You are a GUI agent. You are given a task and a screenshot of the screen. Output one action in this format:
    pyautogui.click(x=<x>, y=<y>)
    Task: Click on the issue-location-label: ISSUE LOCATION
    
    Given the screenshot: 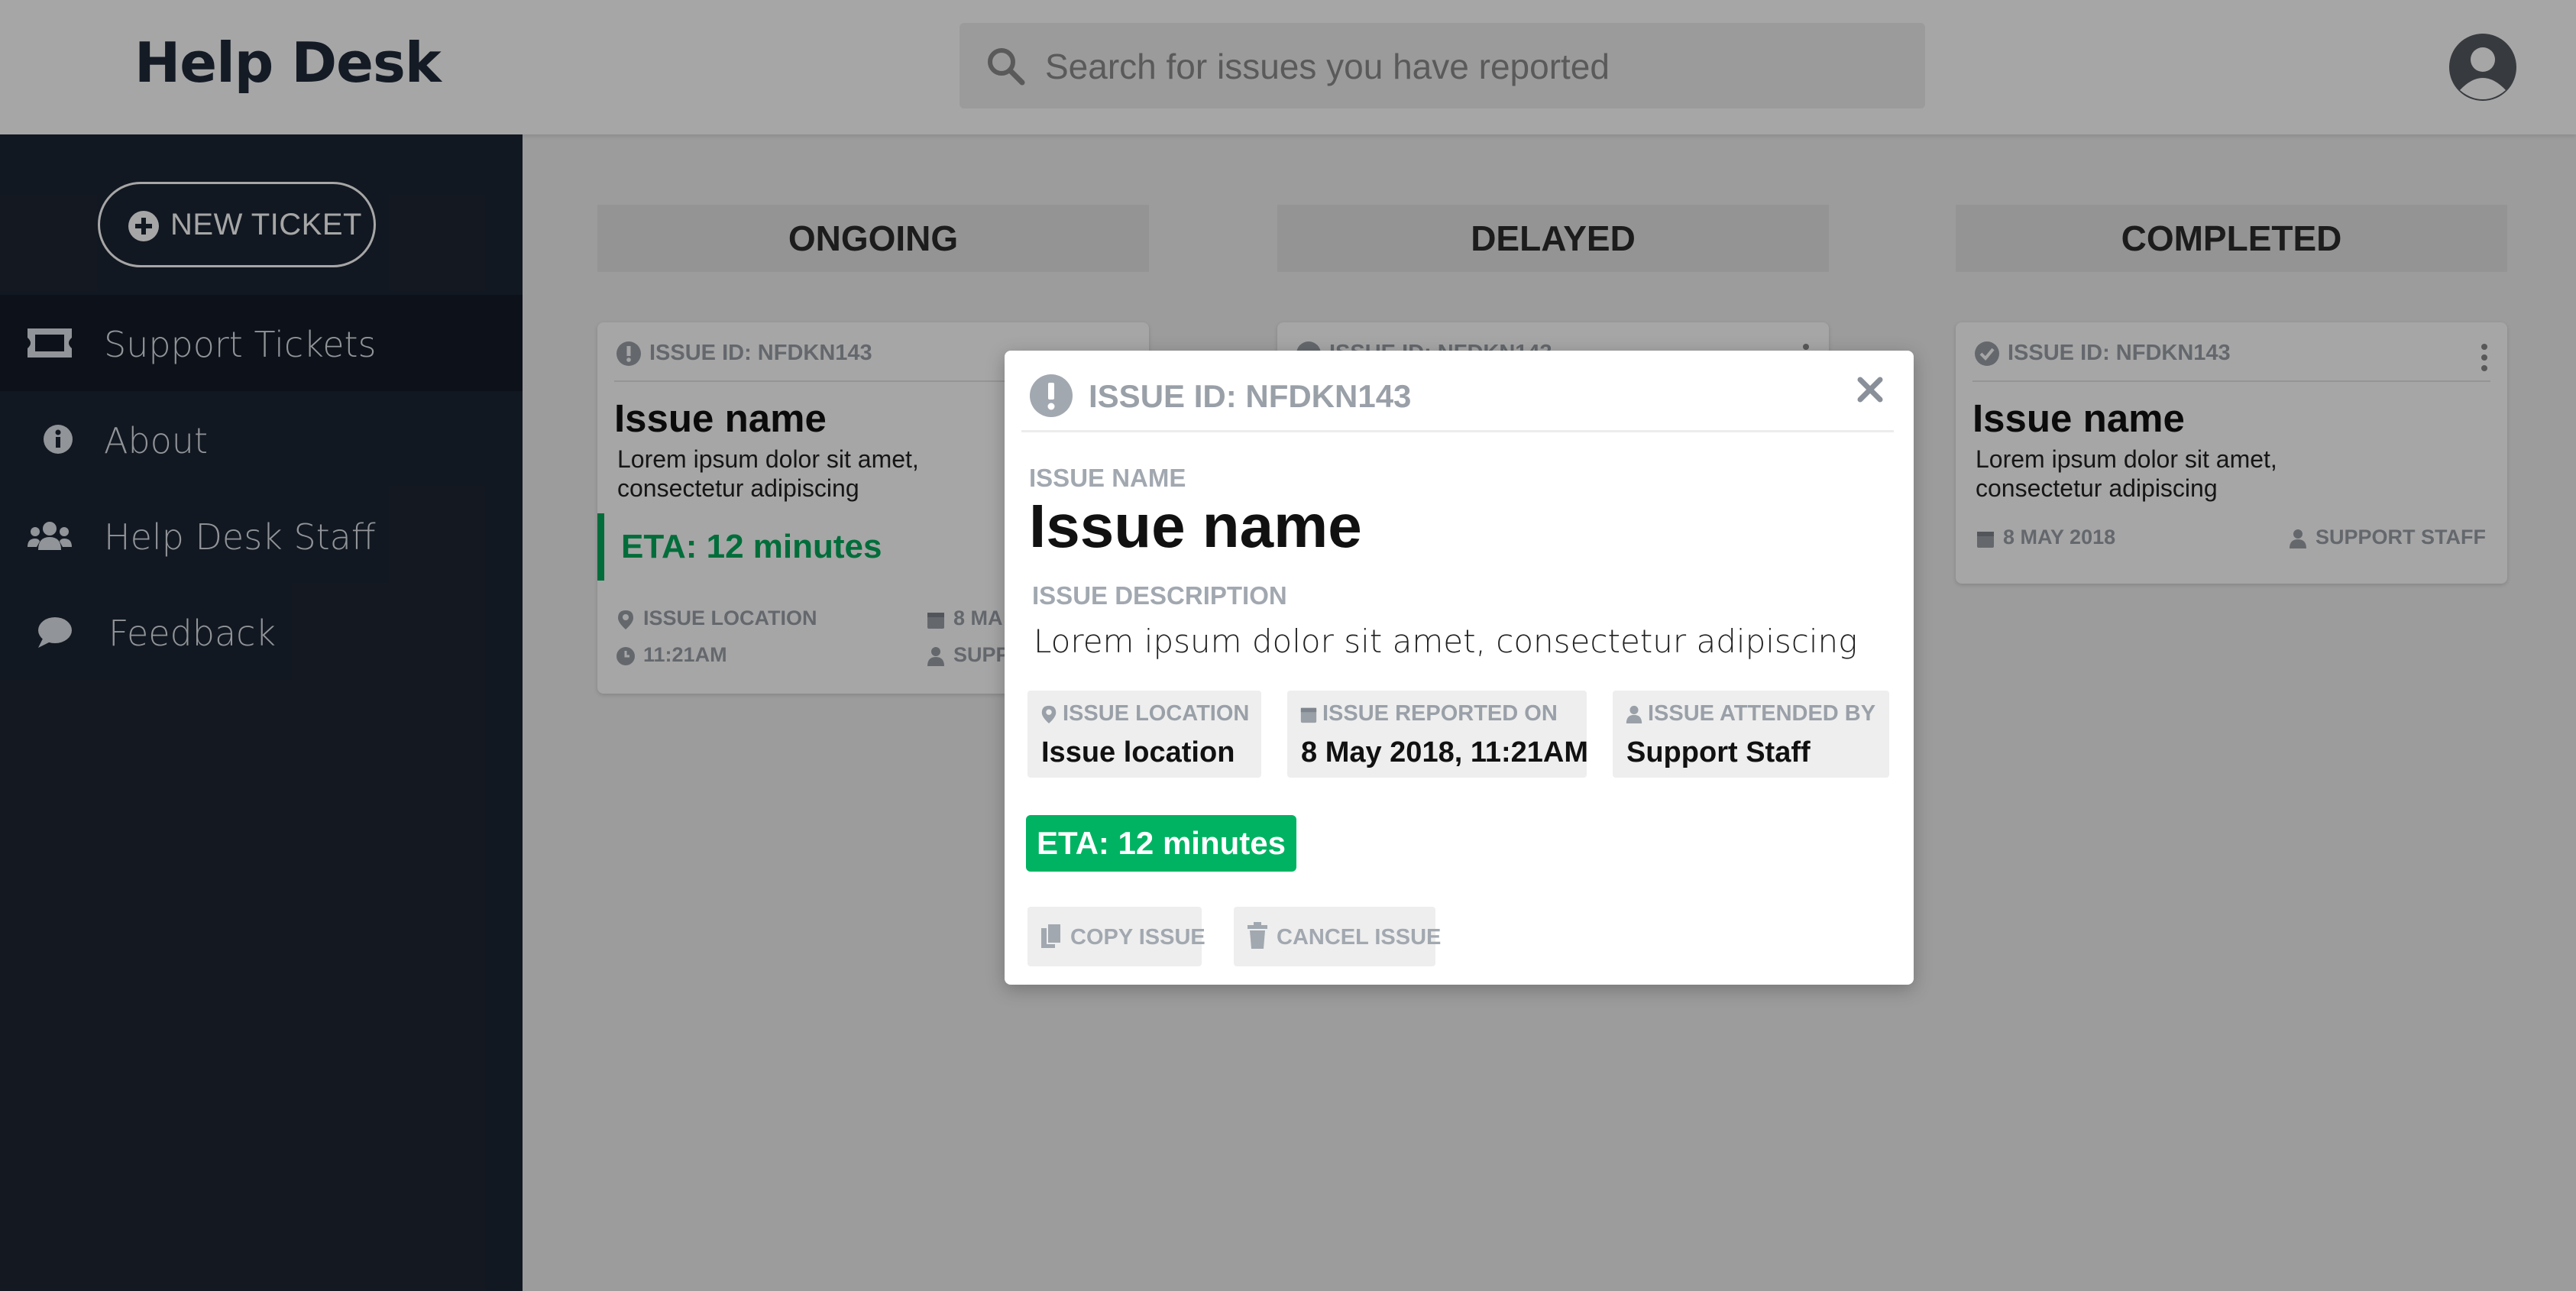 What is the action you would take?
    pyautogui.click(x=1144, y=713)
    